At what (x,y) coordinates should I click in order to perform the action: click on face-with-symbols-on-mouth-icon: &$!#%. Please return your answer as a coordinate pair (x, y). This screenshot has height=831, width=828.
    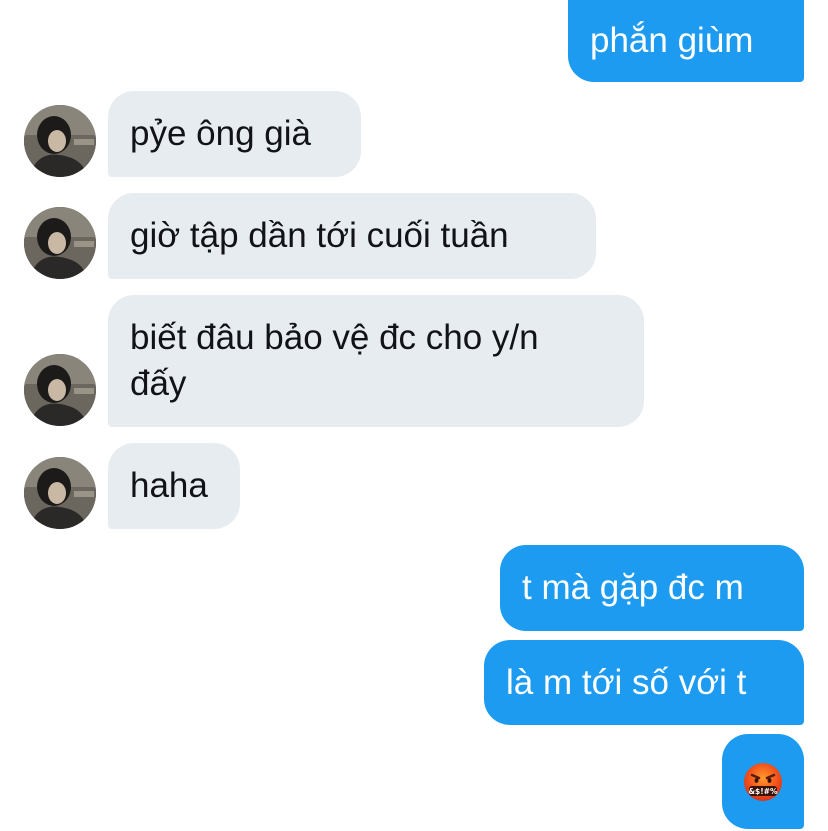
    Looking at the image, I should click on (763, 781).